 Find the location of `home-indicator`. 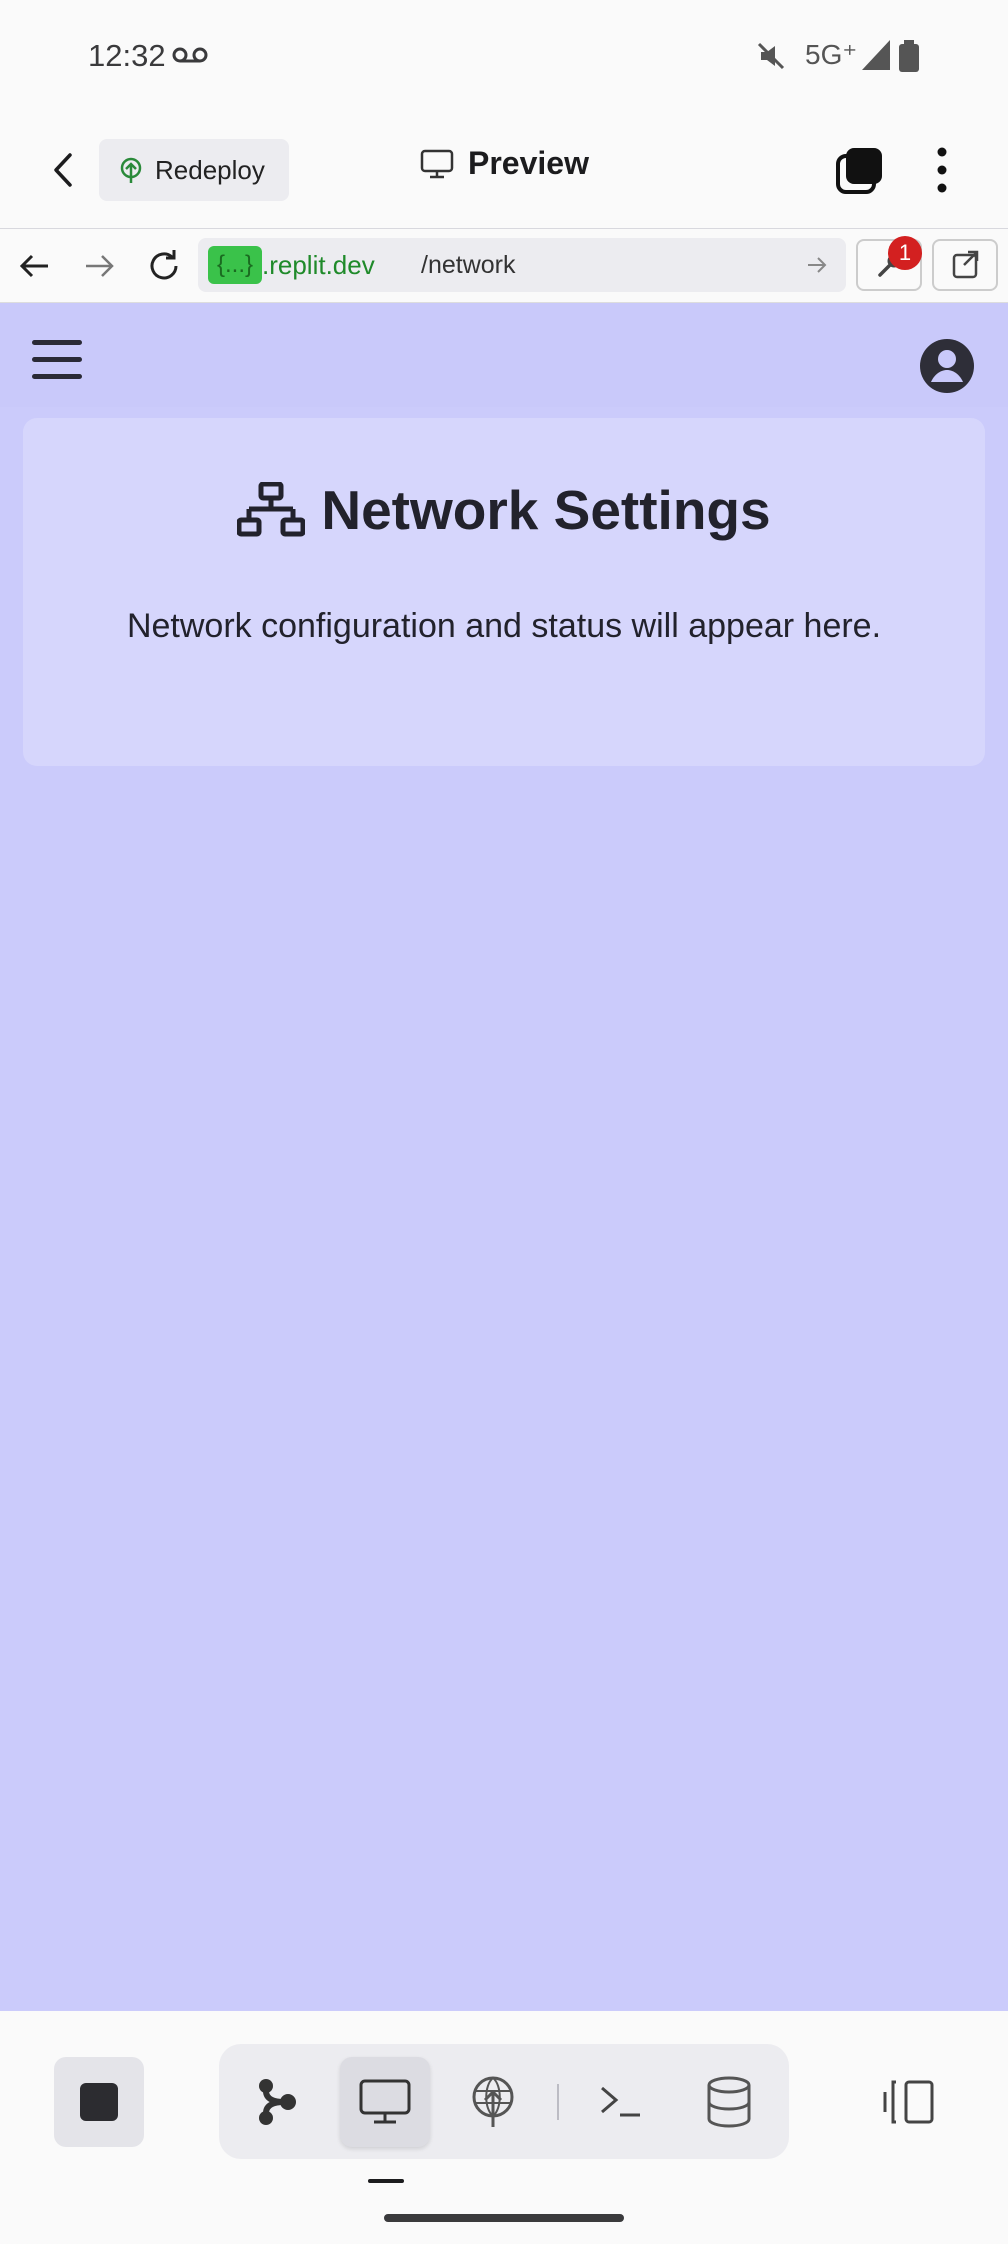

home-indicator is located at coordinates (504, 2218).